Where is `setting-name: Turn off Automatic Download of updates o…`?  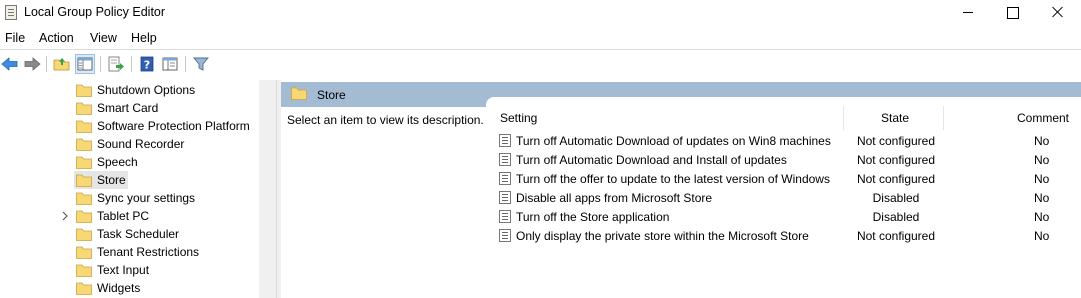
setting-name: Turn off Automatic Download of updates o… is located at coordinates (673, 141).